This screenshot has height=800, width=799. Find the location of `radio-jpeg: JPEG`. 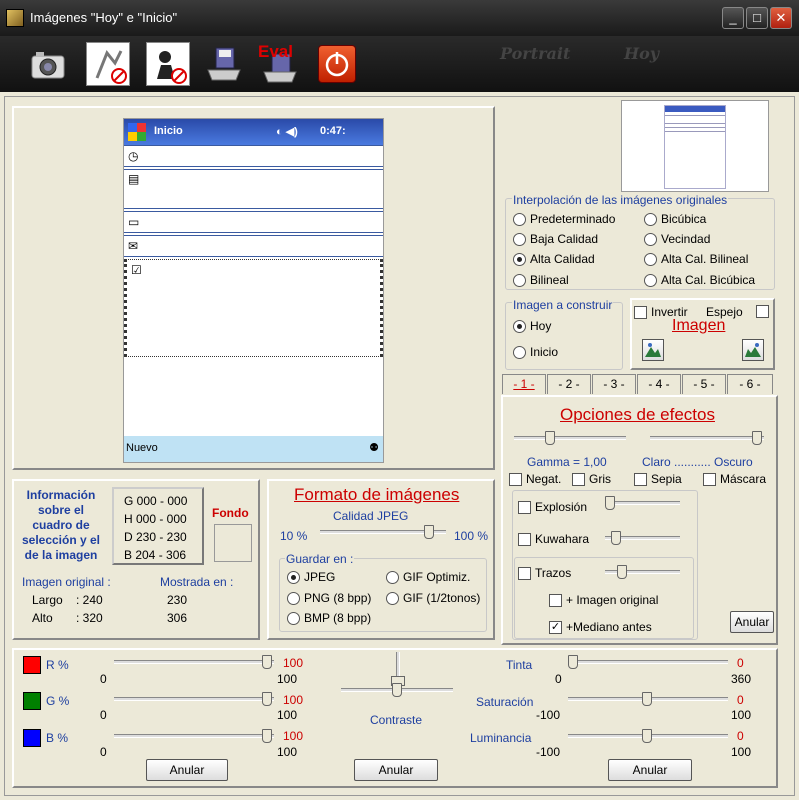

radio-jpeg: JPEG is located at coordinates (311, 577).